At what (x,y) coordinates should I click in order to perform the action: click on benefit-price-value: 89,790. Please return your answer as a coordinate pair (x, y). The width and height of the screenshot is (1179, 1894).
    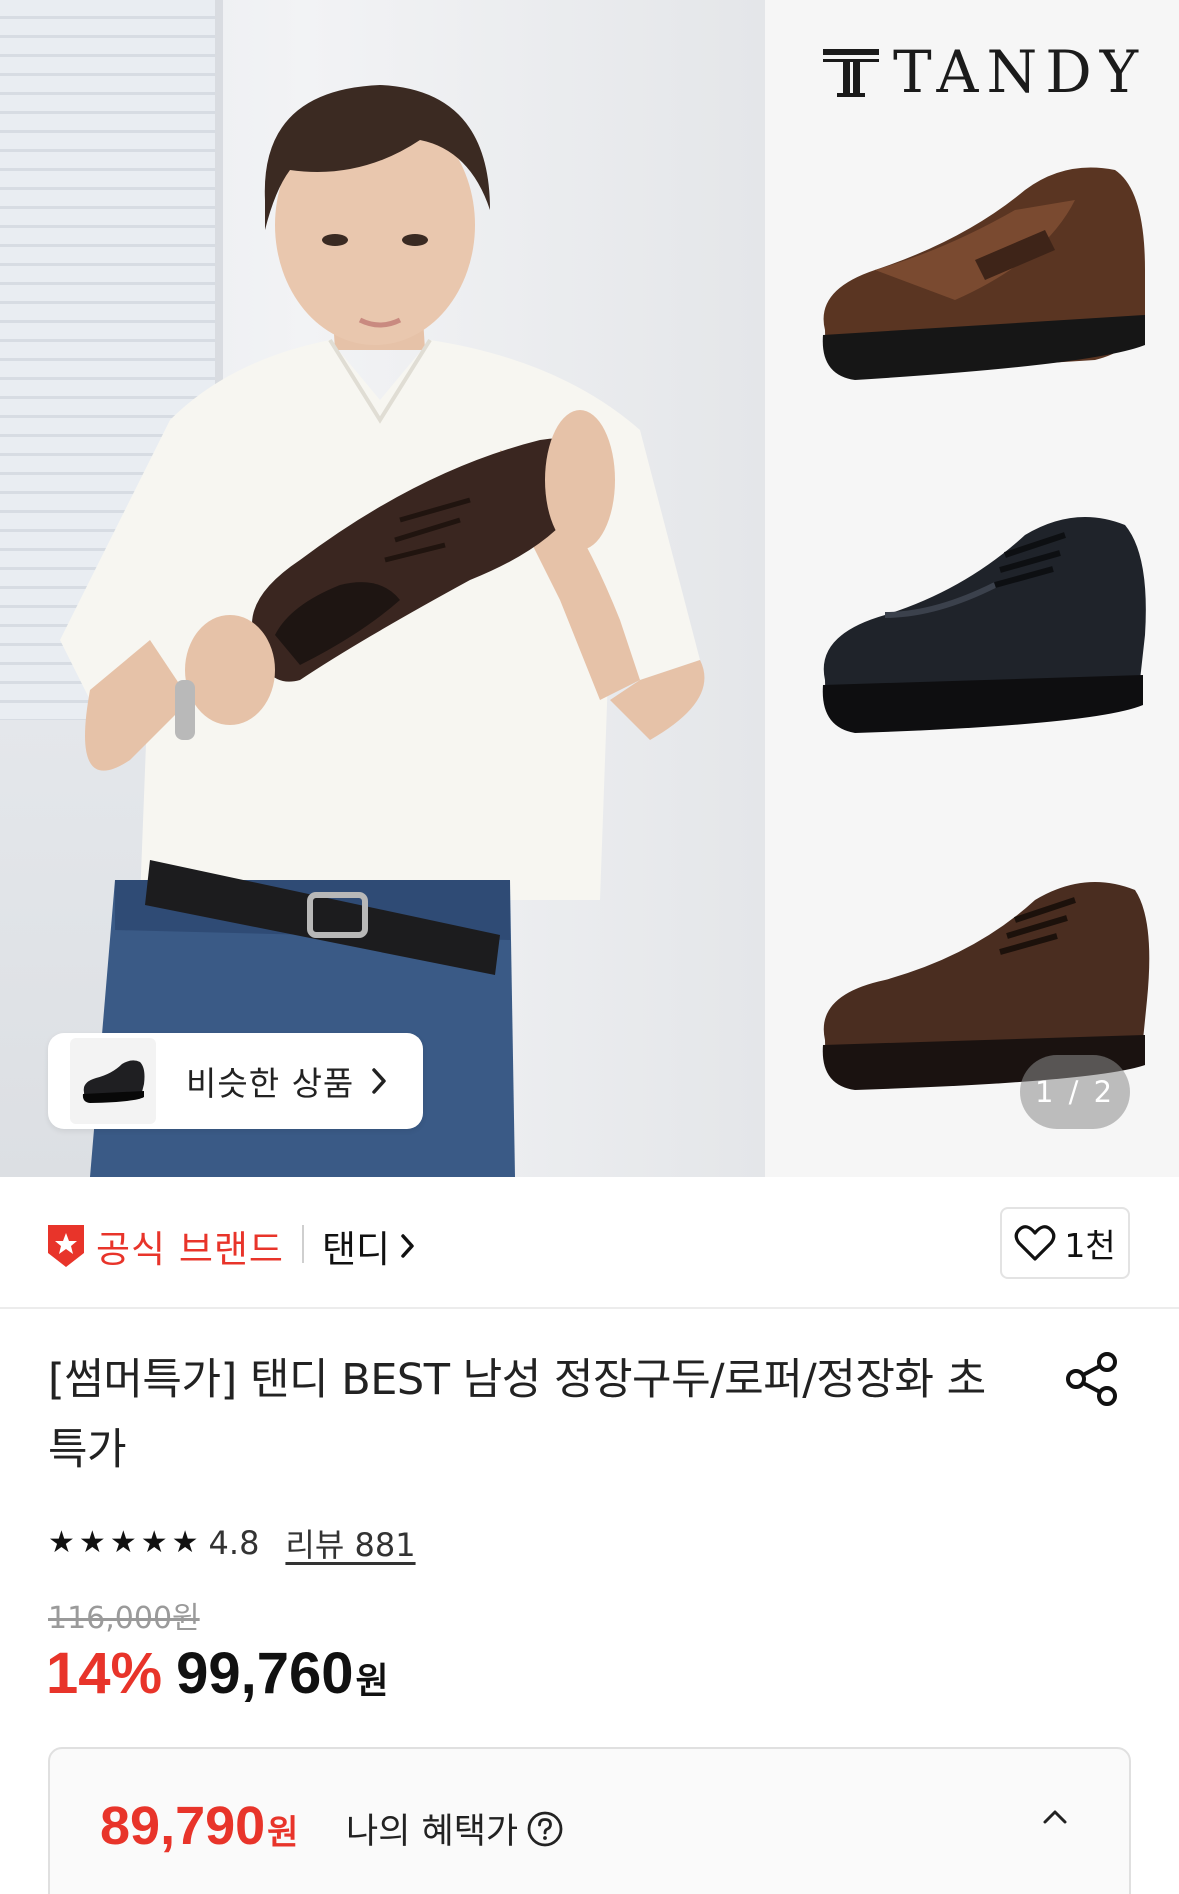
    Looking at the image, I should click on (183, 1826).